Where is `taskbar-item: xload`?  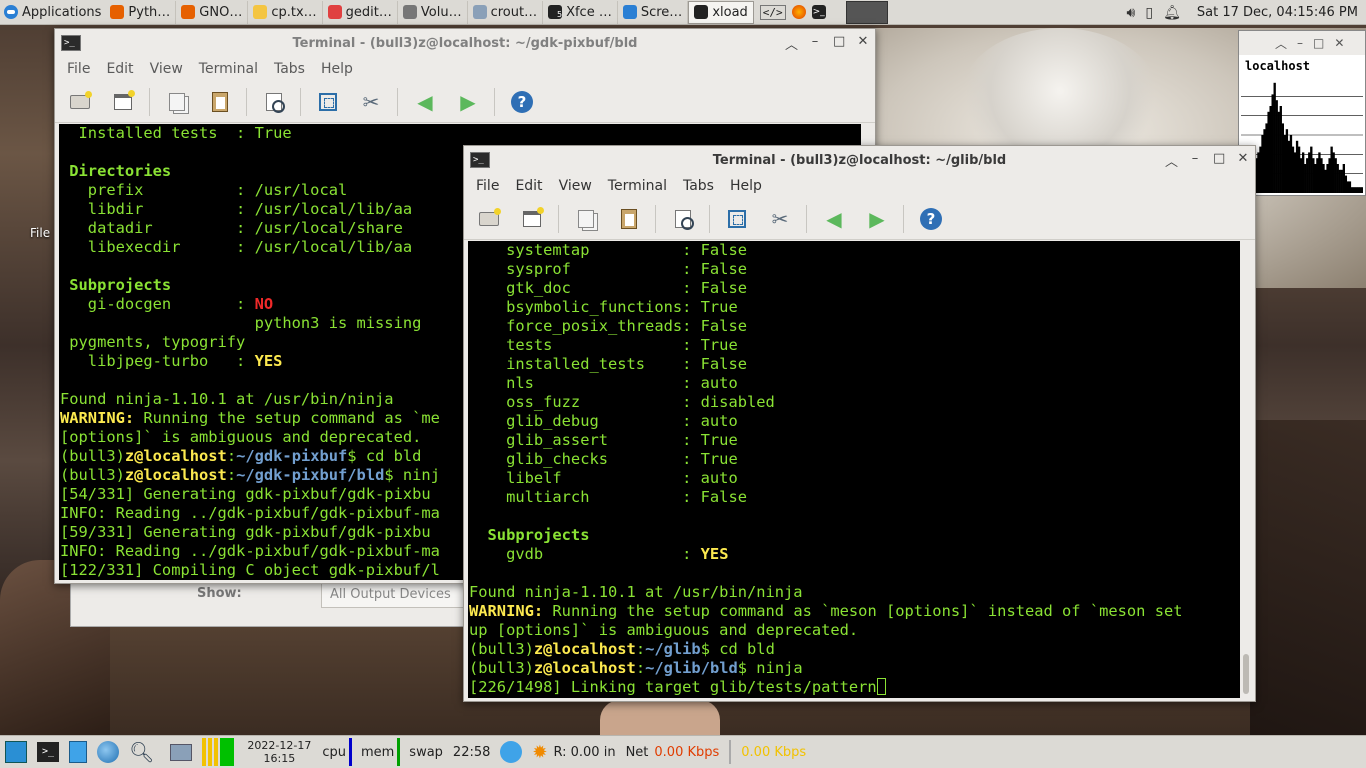 taskbar-item: xload is located at coordinates (721, 12).